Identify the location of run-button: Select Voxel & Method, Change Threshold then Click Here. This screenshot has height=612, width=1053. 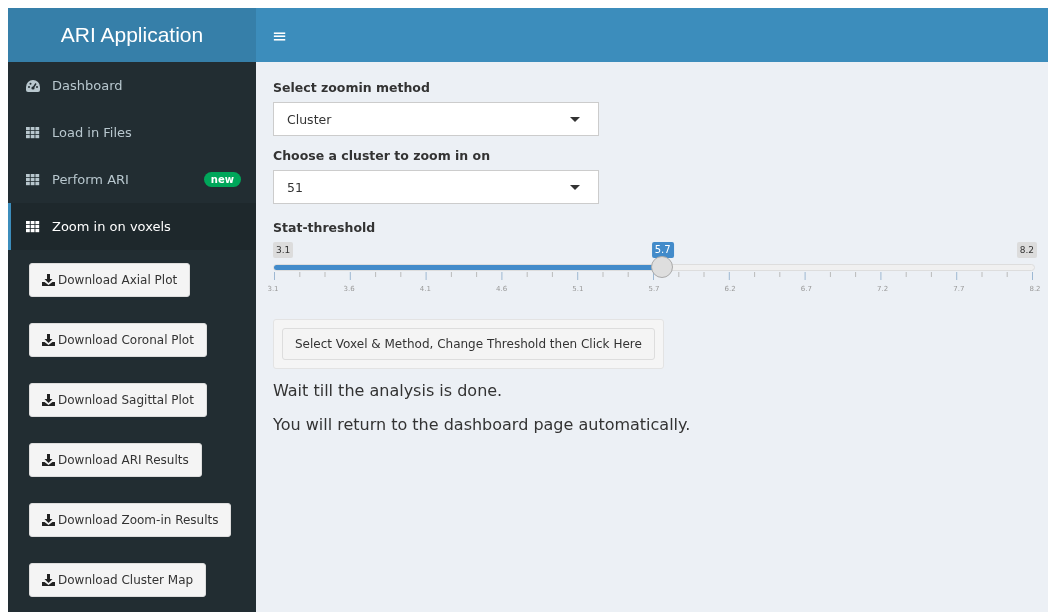
(468, 344).